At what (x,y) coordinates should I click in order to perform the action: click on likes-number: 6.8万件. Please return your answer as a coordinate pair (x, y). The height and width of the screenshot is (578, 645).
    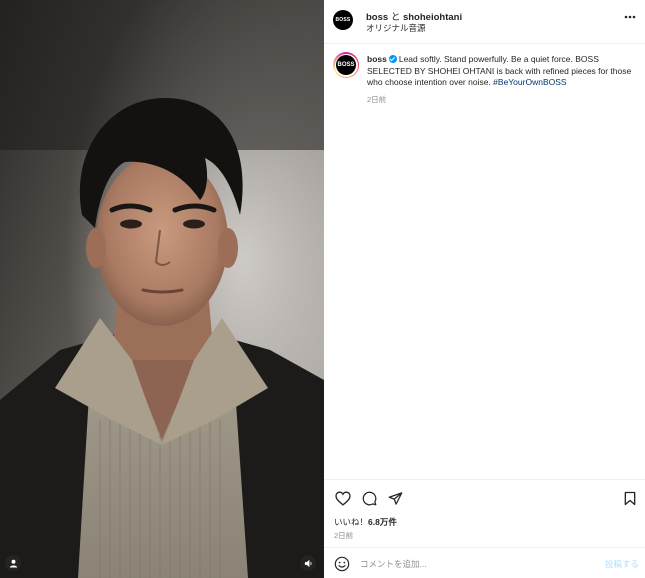
    Looking at the image, I should click on (382, 522).